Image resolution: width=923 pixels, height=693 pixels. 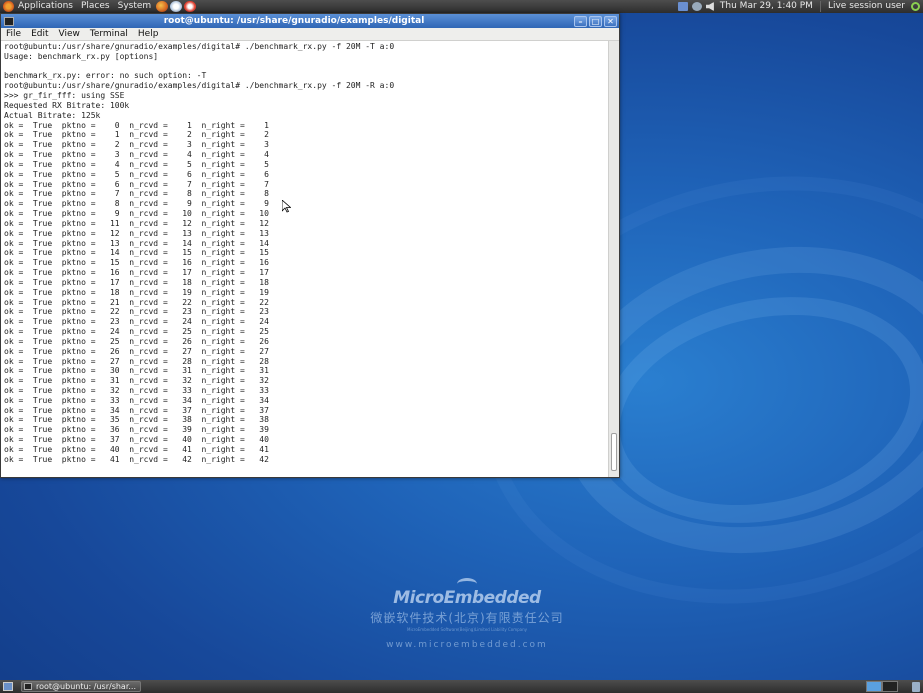 I want to click on menu-view: View, so click(x=69, y=34).